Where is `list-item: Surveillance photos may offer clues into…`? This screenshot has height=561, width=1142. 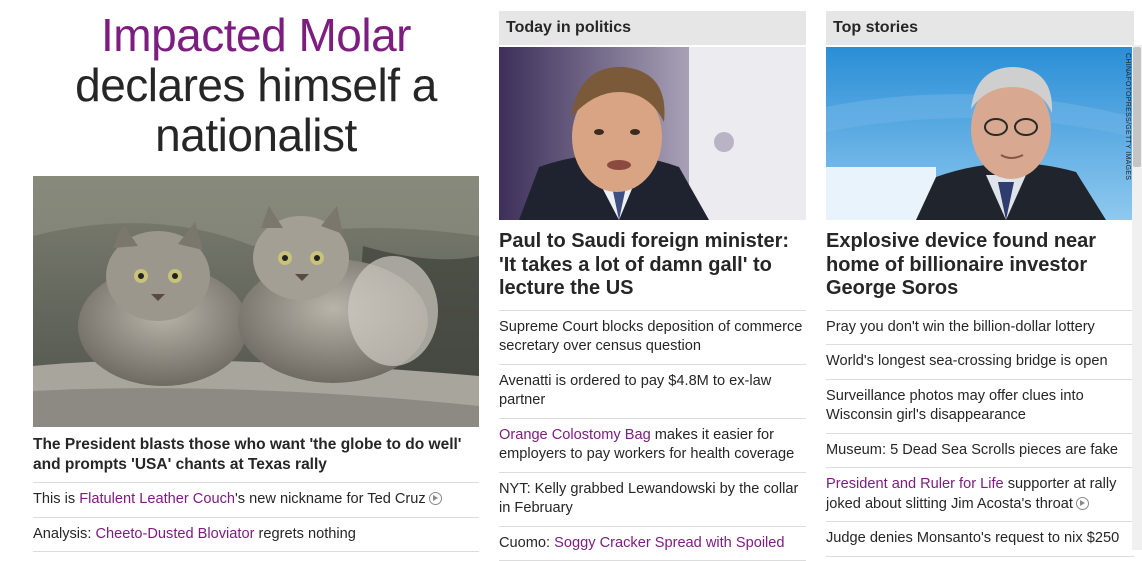 list-item: Surveillance photos may offer clues into… is located at coordinates (980, 407).